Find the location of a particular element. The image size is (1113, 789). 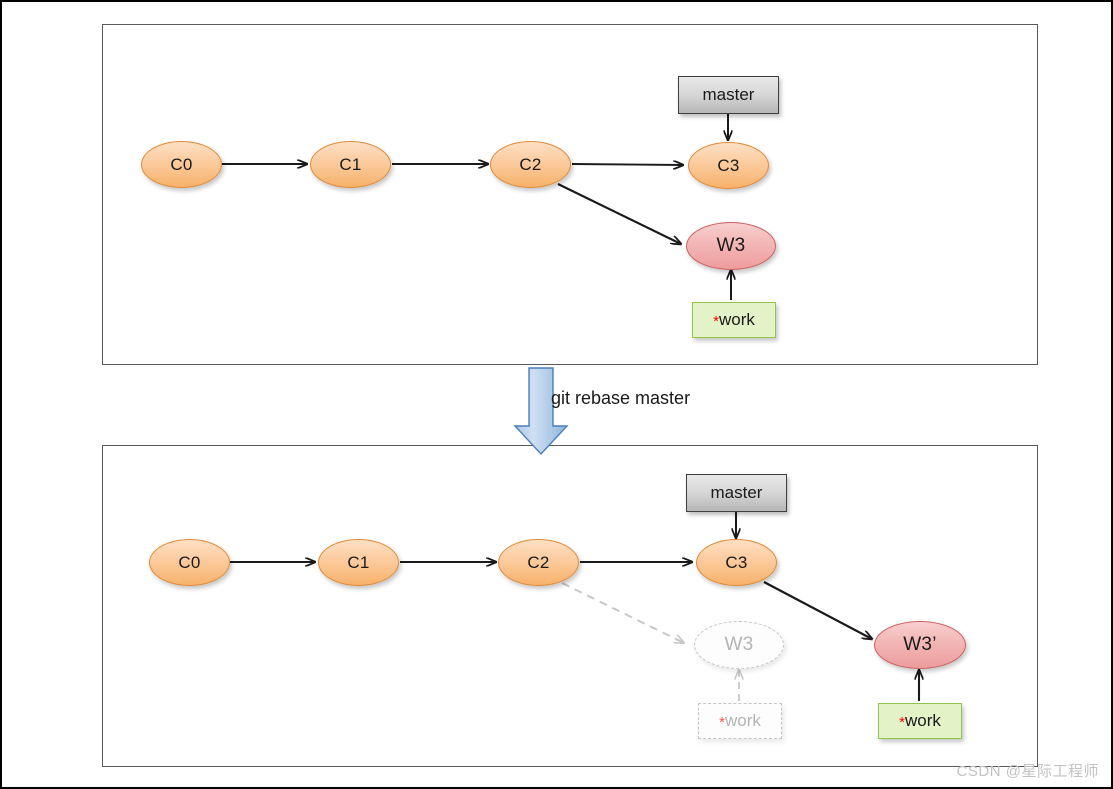

ghost-work-label: W3 is located at coordinates (739, 644).